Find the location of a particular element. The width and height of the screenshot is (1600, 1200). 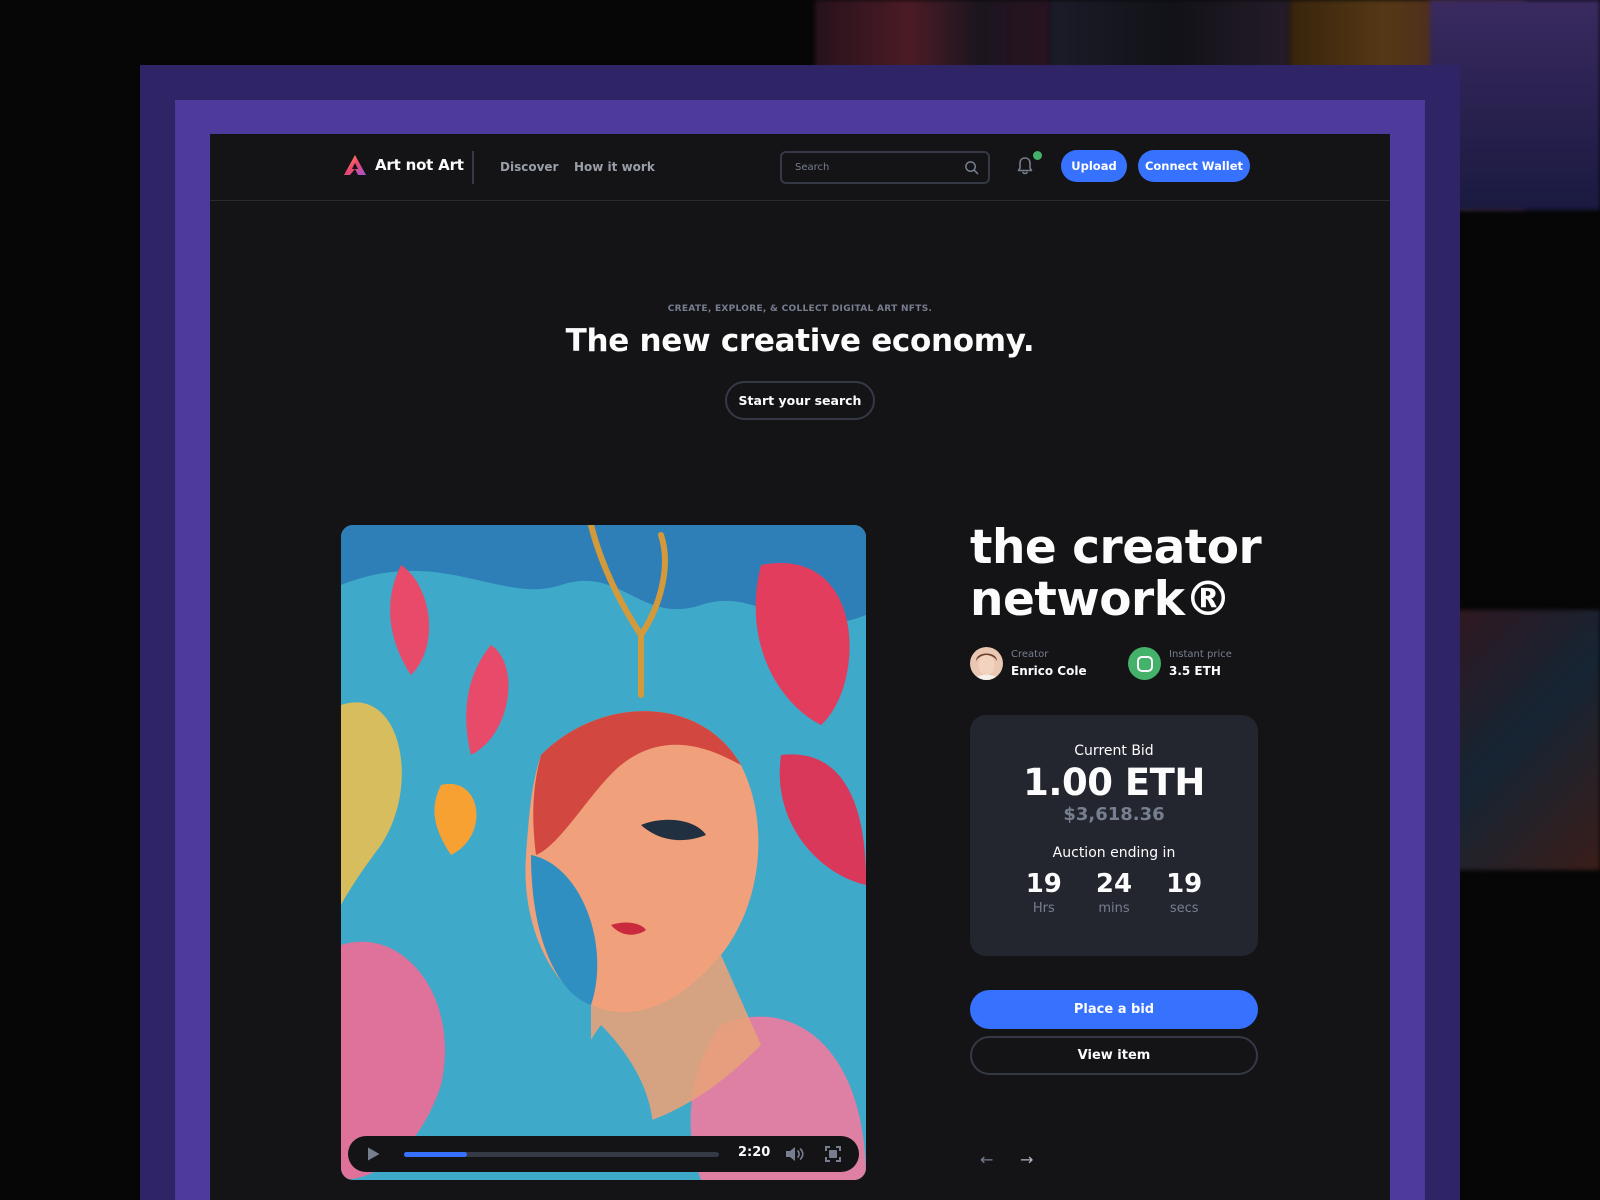

connect-wallet-button: Connect Wallet is located at coordinates (1194, 166).